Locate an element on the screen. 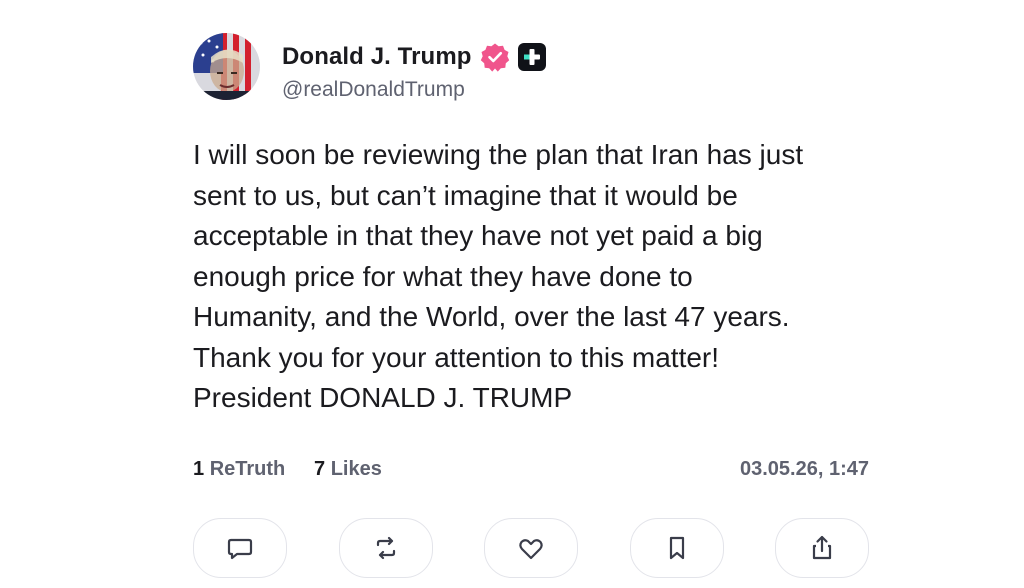 The height and width of the screenshot is (588, 1024). post-line: enough price for what they have done to is located at coordinates (443, 276).